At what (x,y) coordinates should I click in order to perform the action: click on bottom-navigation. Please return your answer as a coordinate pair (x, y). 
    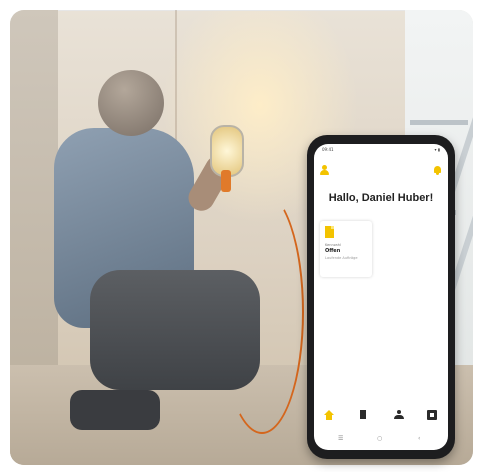
    Looking at the image, I should click on (381, 416).